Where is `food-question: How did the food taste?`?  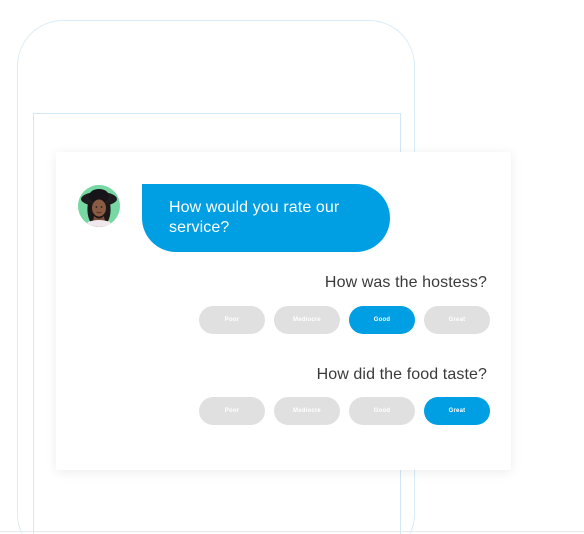 food-question: How did the food taste? is located at coordinates (401, 374).